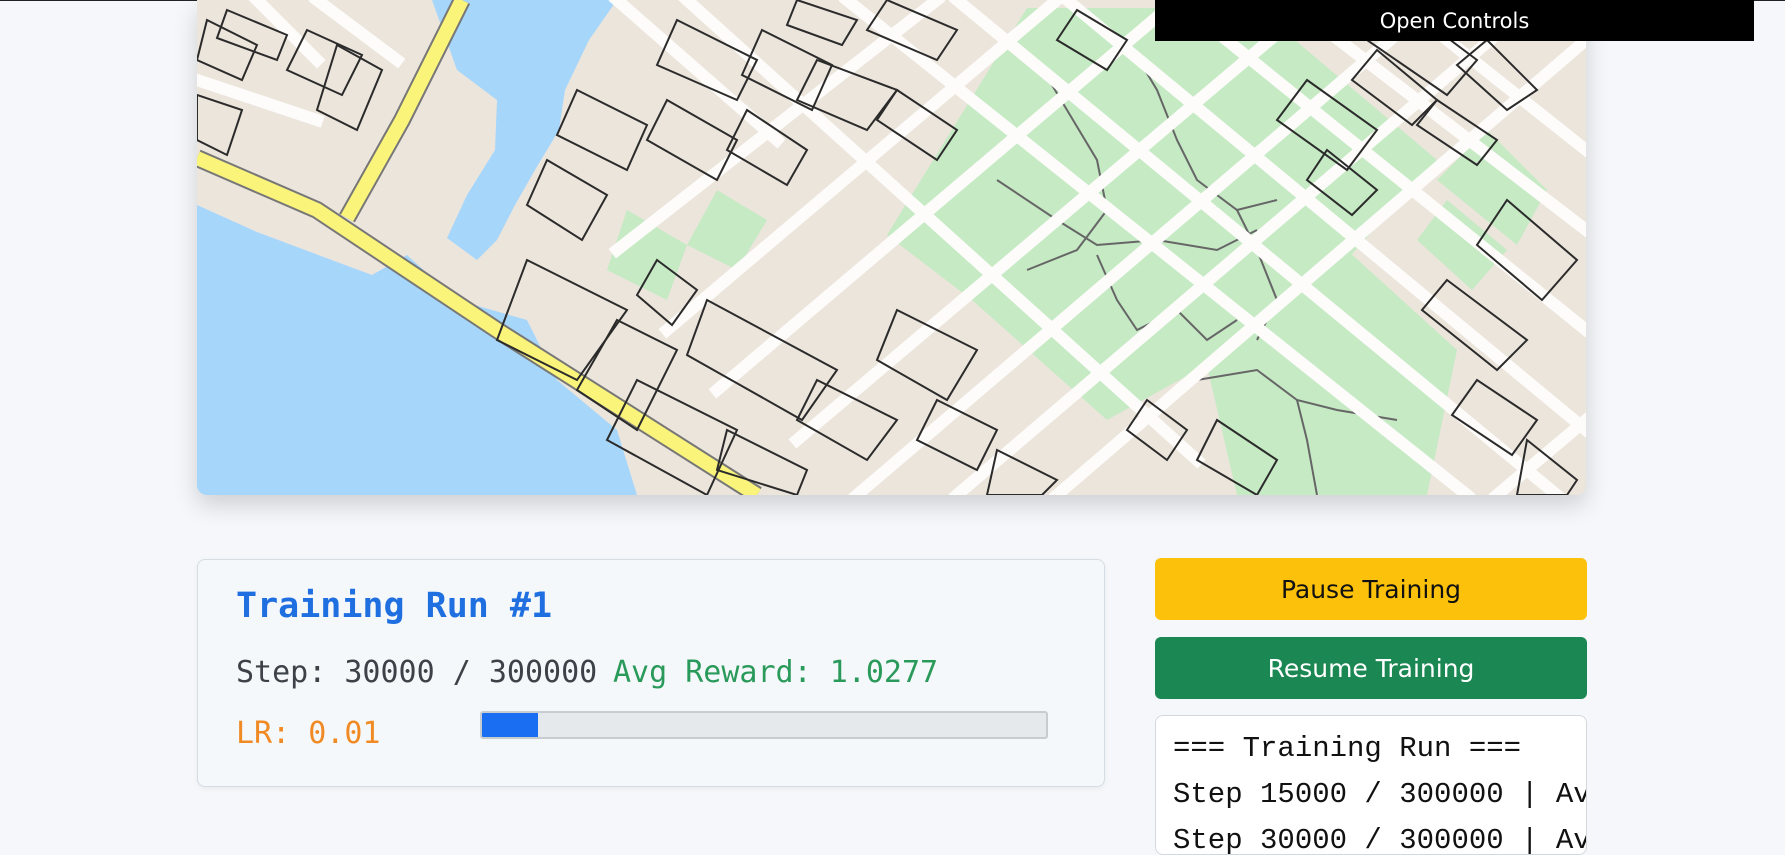  What do you see at coordinates (1380, 794) in the screenshot?
I see `log-line: Step 15000 / 300000 | Avg` at bounding box center [1380, 794].